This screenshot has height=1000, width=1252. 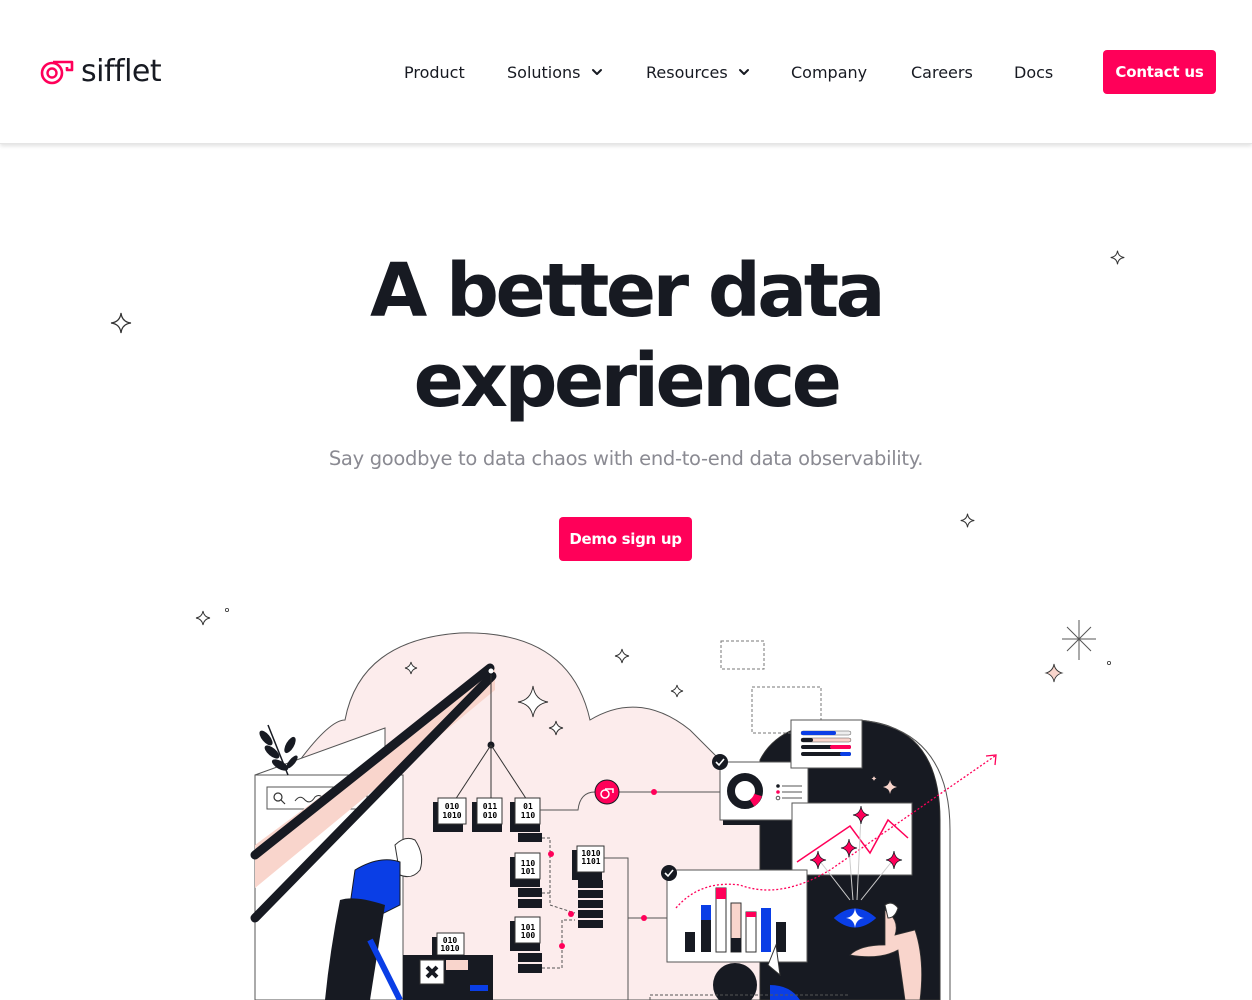 I want to click on nav-docs: Docs, so click(x=1033, y=72).